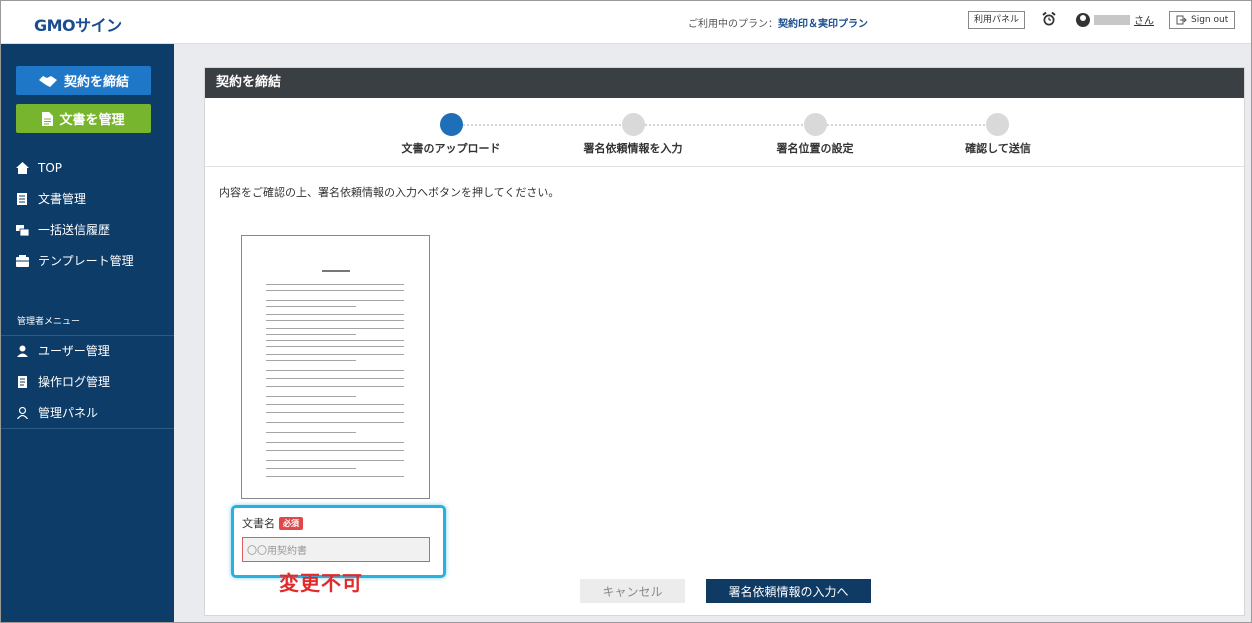 The image size is (1252, 623). I want to click on alarm-clock-icon, so click(1049, 19).